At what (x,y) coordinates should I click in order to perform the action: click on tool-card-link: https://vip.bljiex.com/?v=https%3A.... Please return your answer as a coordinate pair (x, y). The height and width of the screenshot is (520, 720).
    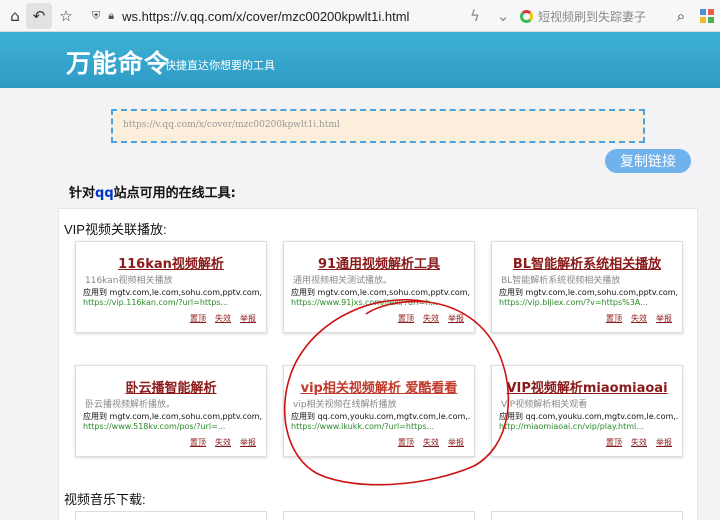
    Looking at the image, I should click on (589, 302).